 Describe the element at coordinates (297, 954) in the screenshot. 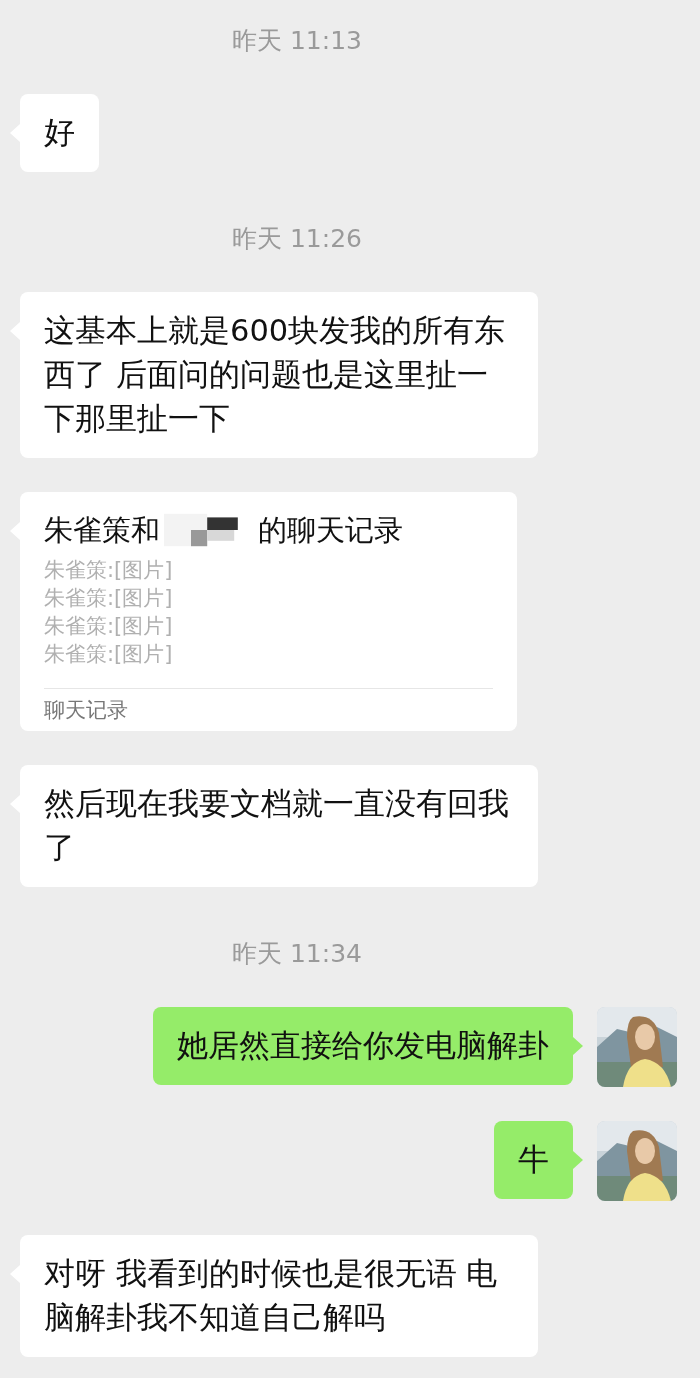

I see `timestamp: 昨天 11:34` at that location.